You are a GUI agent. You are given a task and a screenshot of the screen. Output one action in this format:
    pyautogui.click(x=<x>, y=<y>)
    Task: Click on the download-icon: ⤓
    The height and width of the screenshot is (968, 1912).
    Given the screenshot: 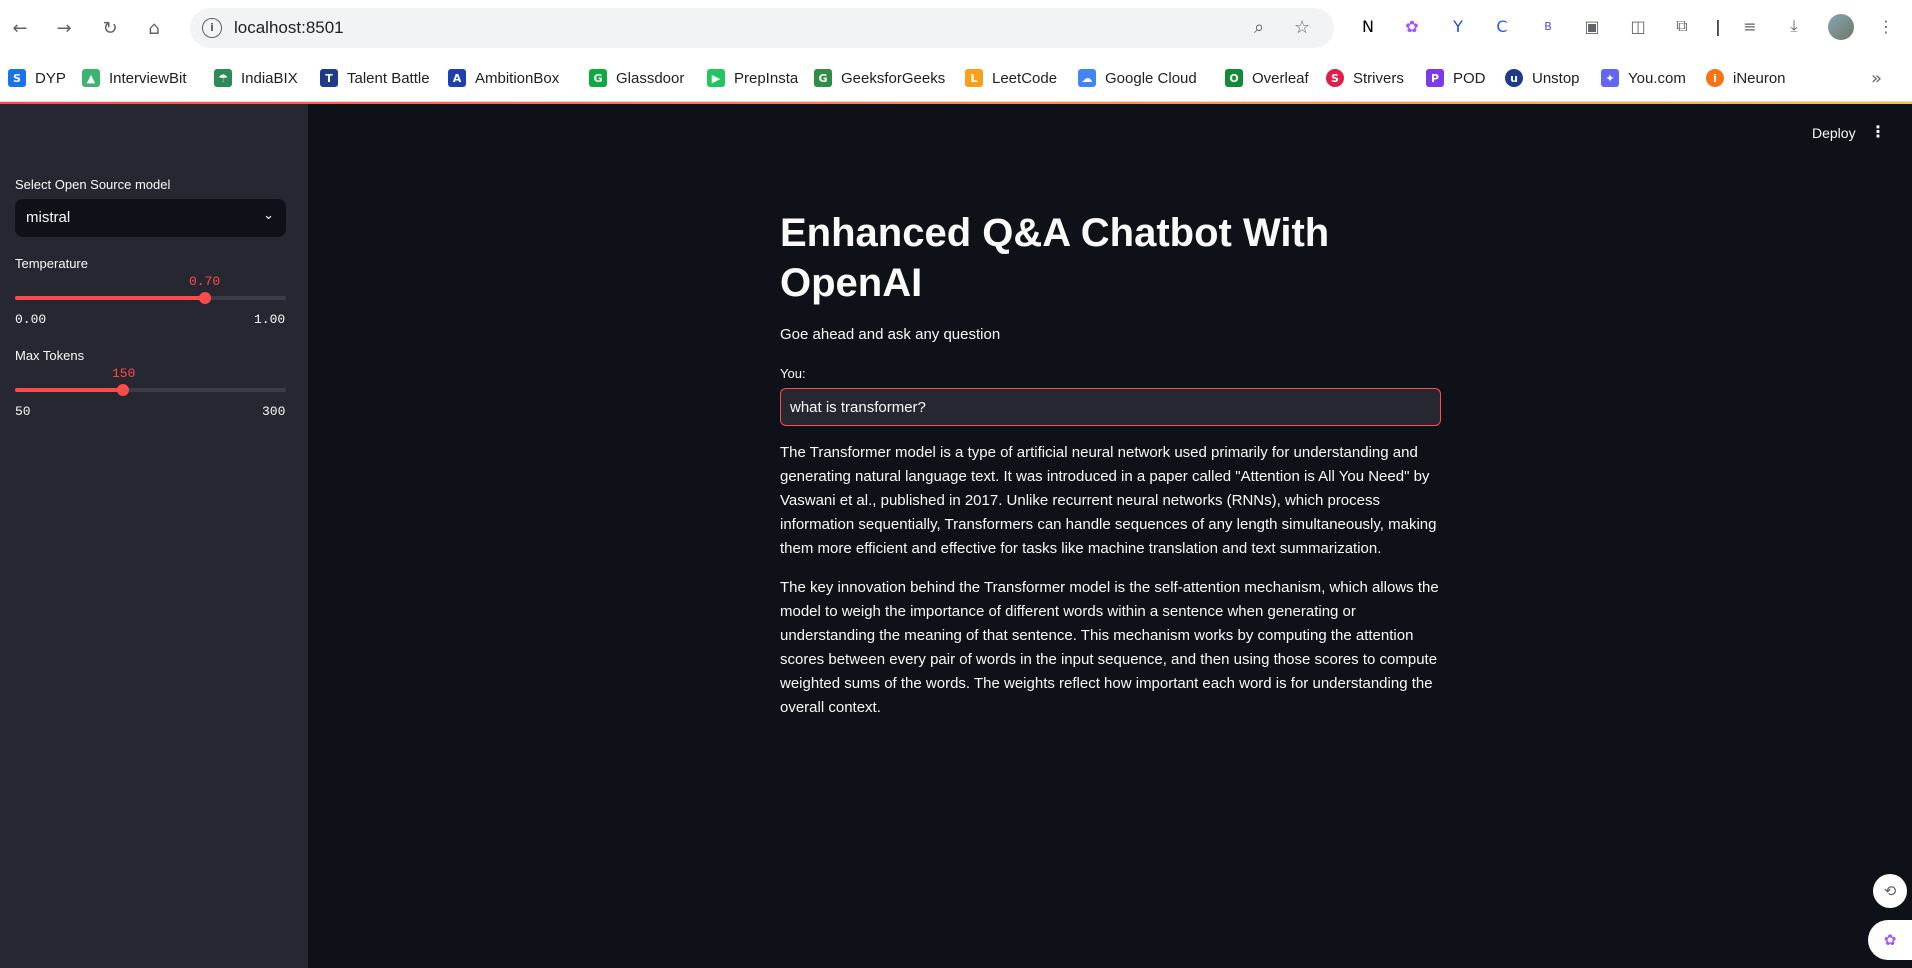 What is the action you would take?
    pyautogui.click(x=1794, y=26)
    